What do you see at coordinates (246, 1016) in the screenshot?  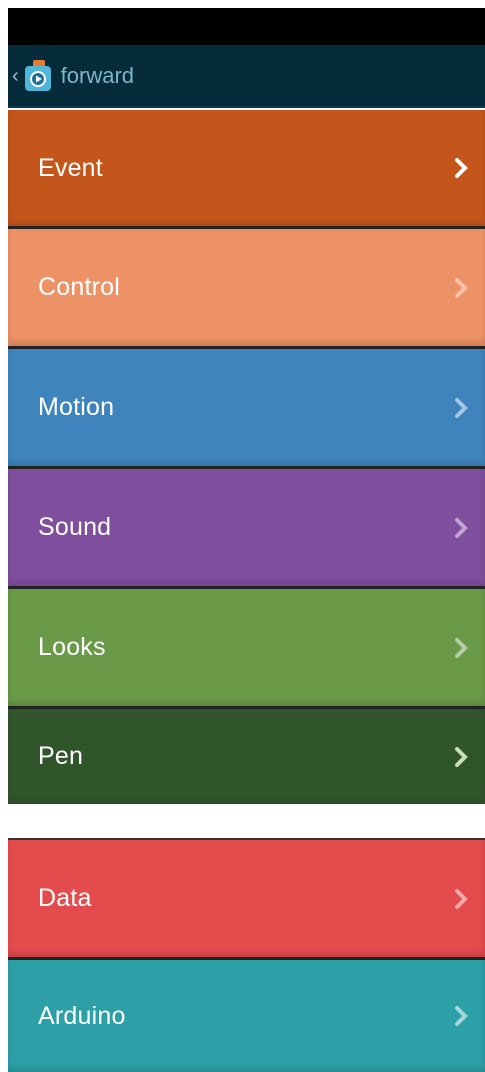 I see `category-arduino: Arduino` at bounding box center [246, 1016].